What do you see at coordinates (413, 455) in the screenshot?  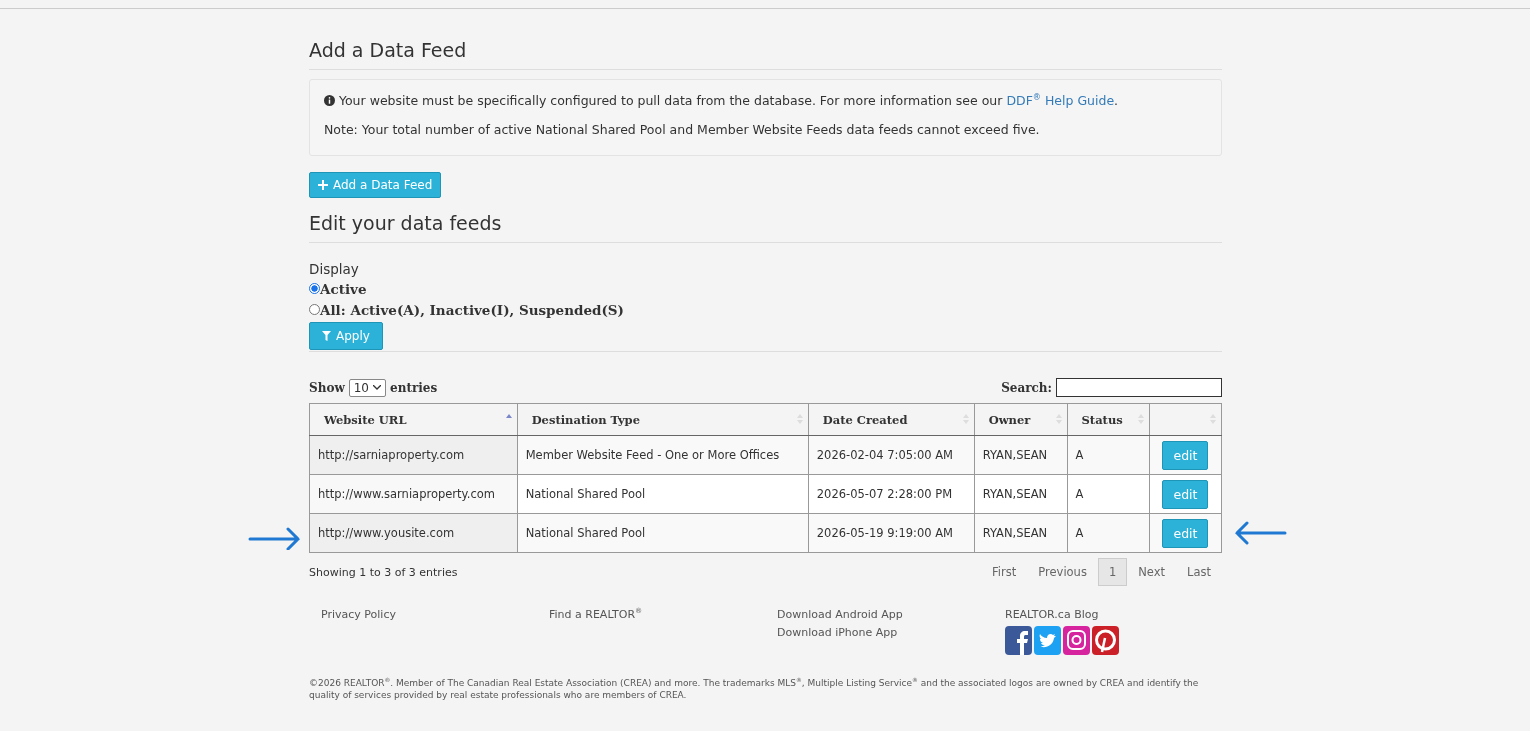 I see `table-cell: http://sarniaproperty.com` at bounding box center [413, 455].